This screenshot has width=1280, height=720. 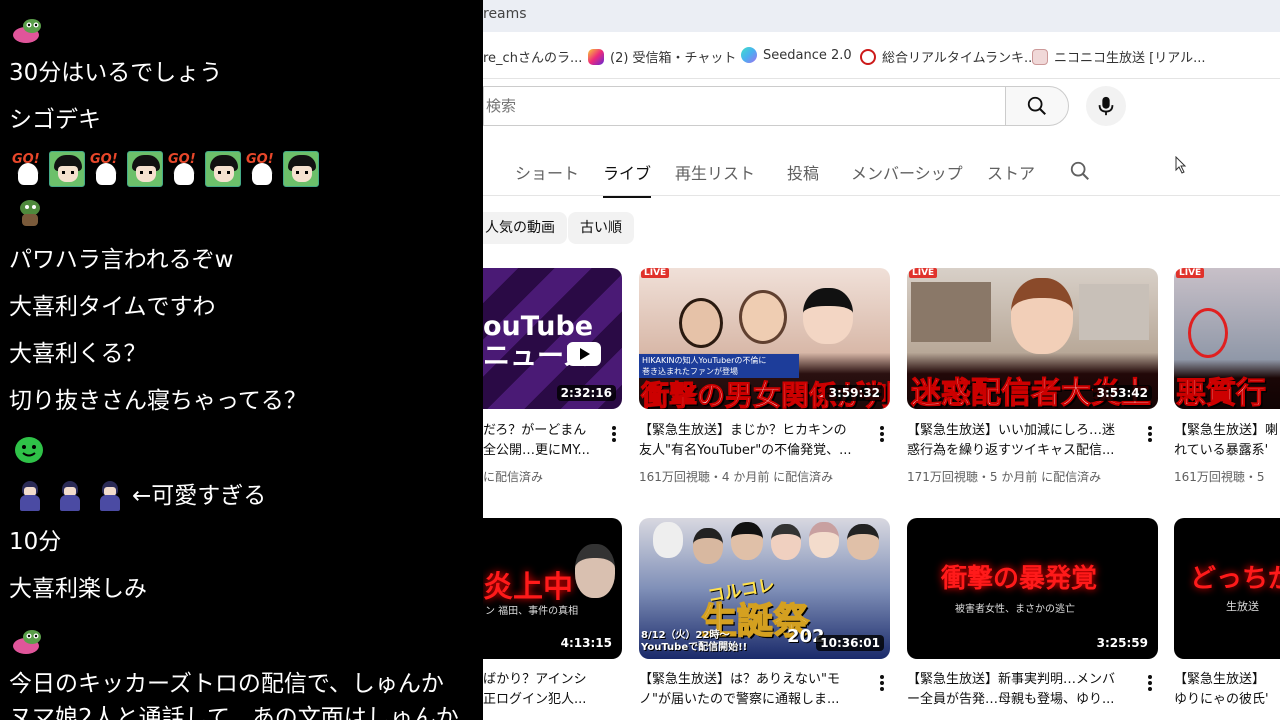 I want to click on voice-search-button, so click(x=1106, y=106).